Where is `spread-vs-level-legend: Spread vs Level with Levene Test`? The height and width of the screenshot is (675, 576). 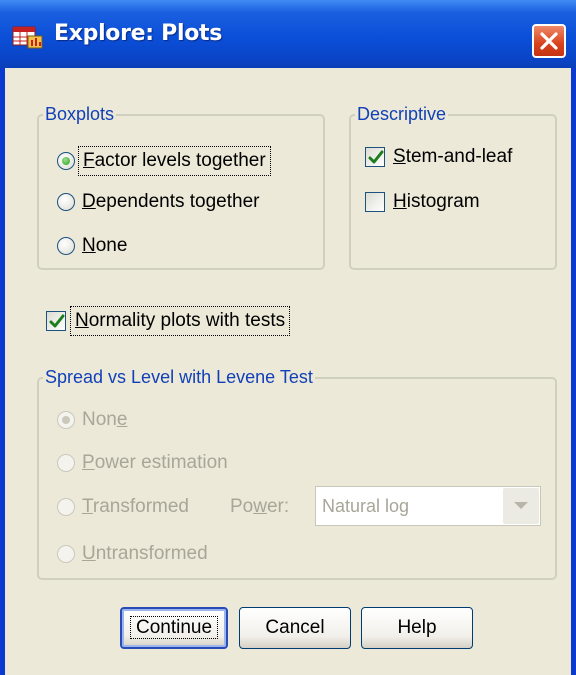
spread-vs-level-legend: Spread vs Level with Levene Test is located at coordinates (179, 377).